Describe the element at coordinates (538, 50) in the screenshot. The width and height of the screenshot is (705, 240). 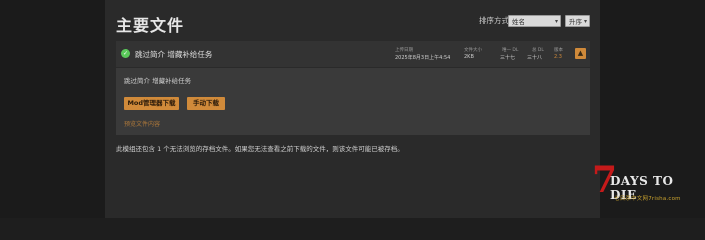
I see `total-dl-label: 总 DL` at that location.